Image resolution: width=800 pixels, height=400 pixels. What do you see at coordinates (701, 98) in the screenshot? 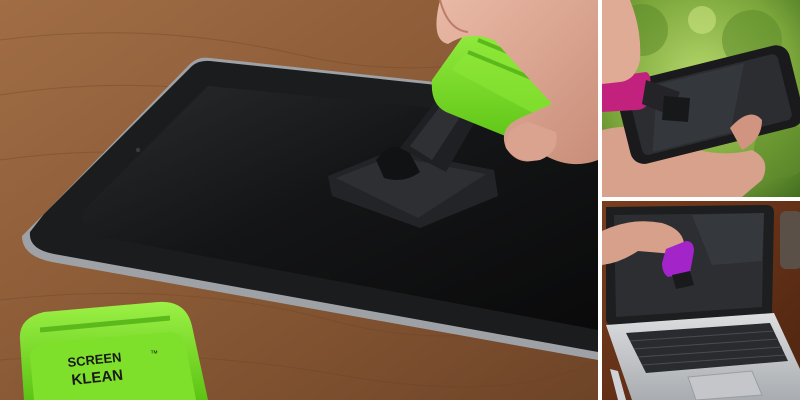
I see `phone-cleaning-photo` at bounding box center [701, 98].